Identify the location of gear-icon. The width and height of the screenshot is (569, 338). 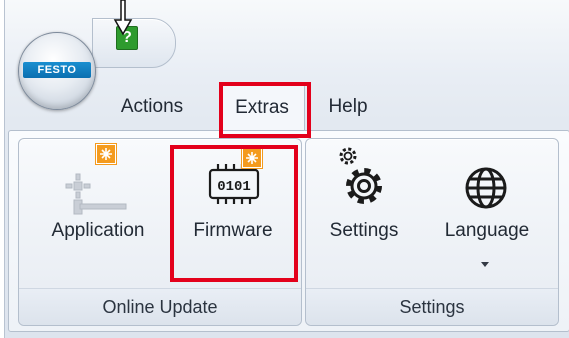
(360, 175).